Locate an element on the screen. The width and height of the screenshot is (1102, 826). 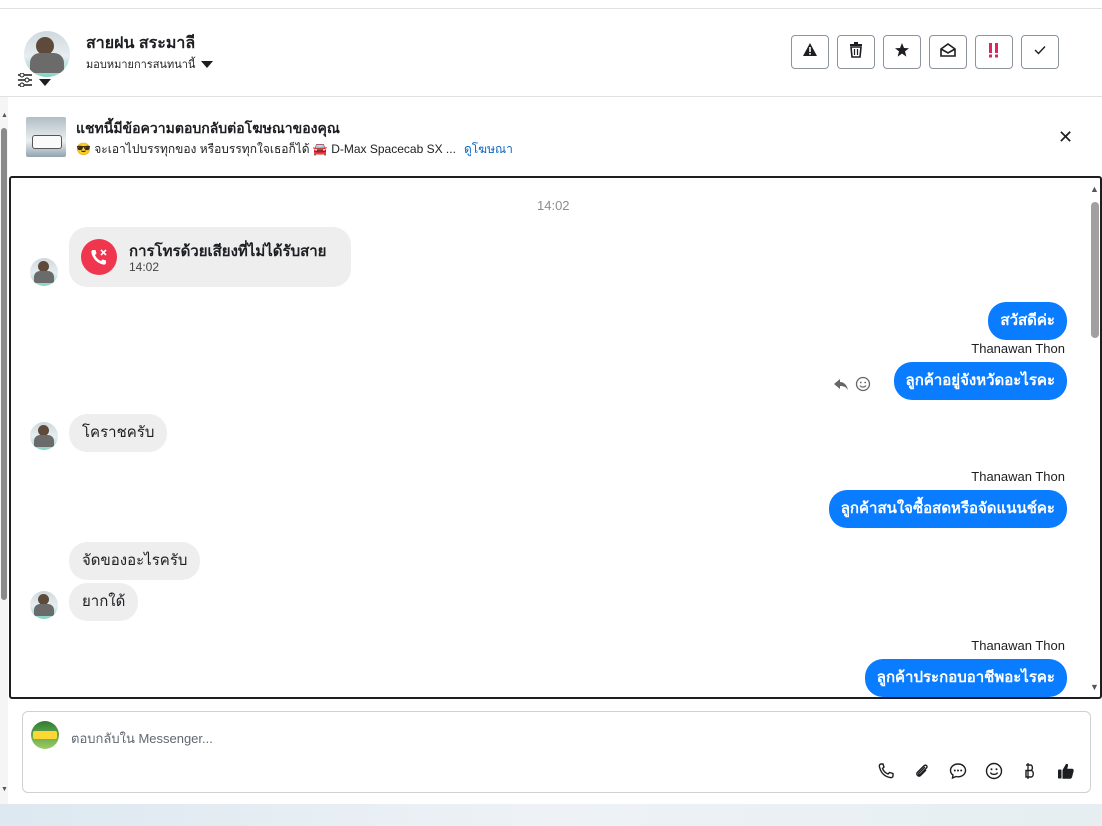
star-icon is located at coordinates (902, 52).